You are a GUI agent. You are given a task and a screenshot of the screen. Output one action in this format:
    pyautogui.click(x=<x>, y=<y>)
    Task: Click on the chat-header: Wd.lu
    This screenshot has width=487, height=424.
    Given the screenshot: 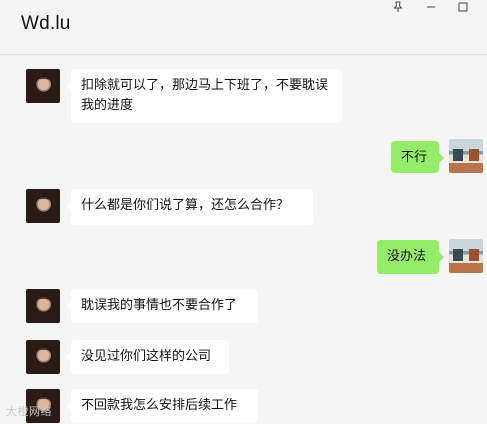 What is the action you would take?
    pyautogui.click(x=243, y=27)
    